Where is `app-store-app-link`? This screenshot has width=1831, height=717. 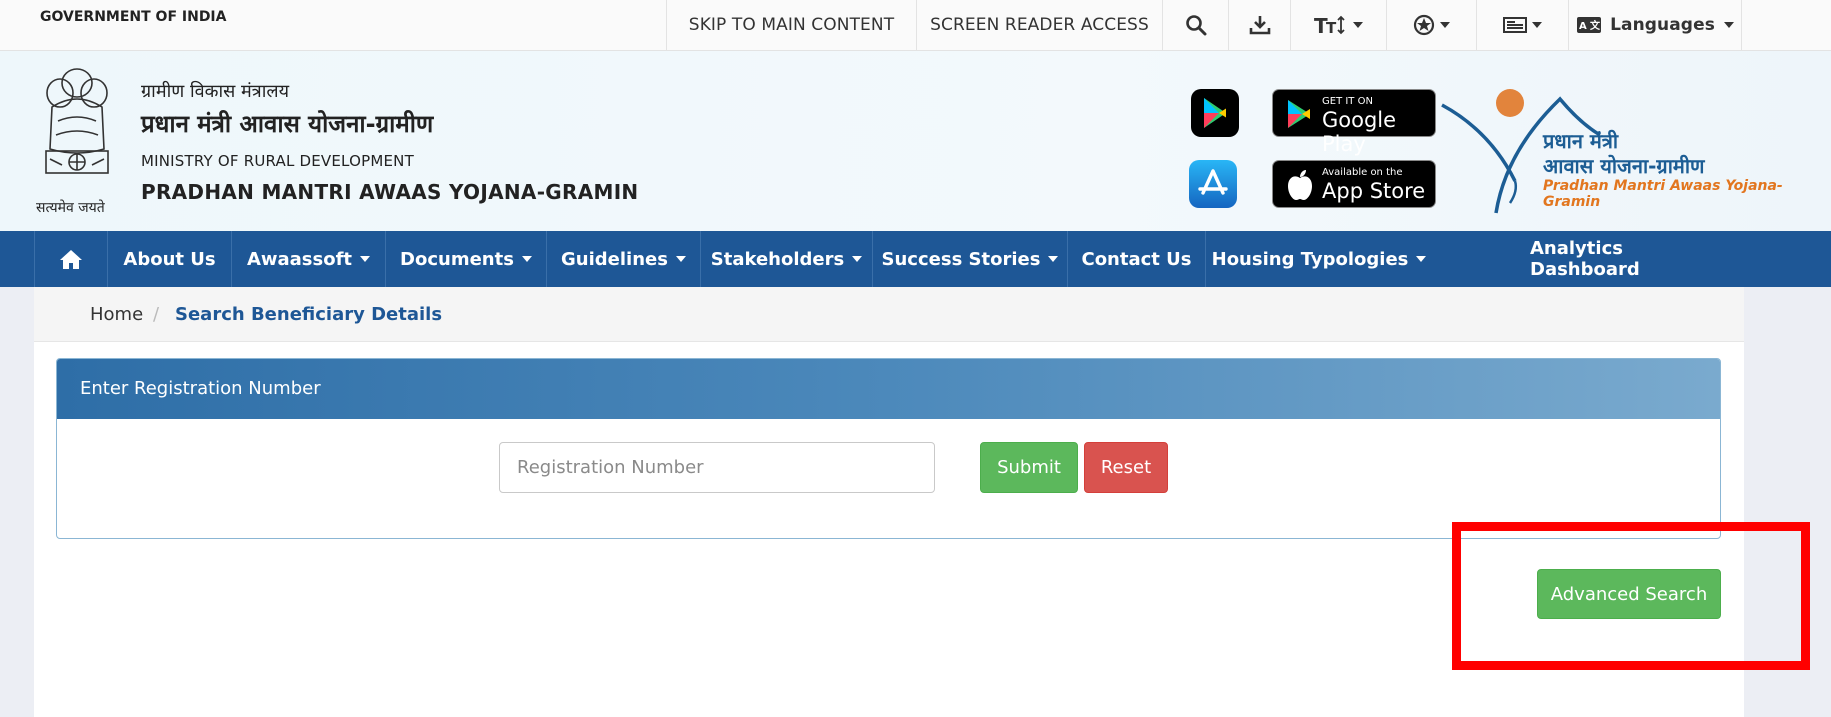
app-store-app-link is located at coordinates (1213, 184).